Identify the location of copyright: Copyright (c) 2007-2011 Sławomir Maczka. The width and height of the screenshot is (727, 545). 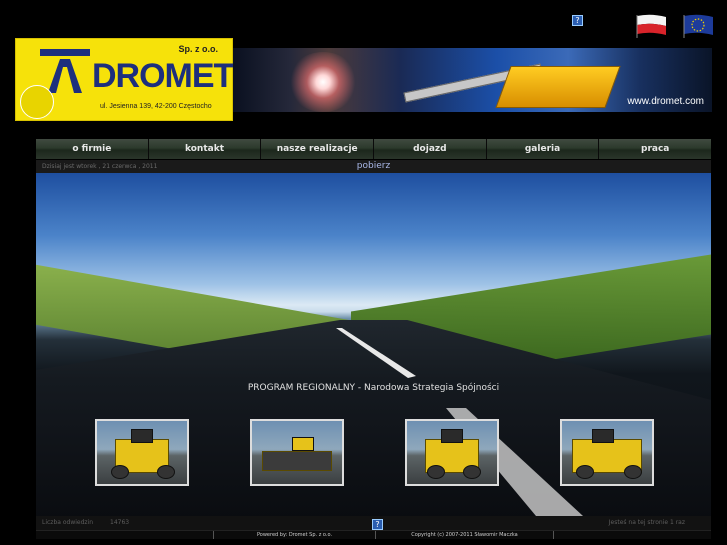
(465, 535).